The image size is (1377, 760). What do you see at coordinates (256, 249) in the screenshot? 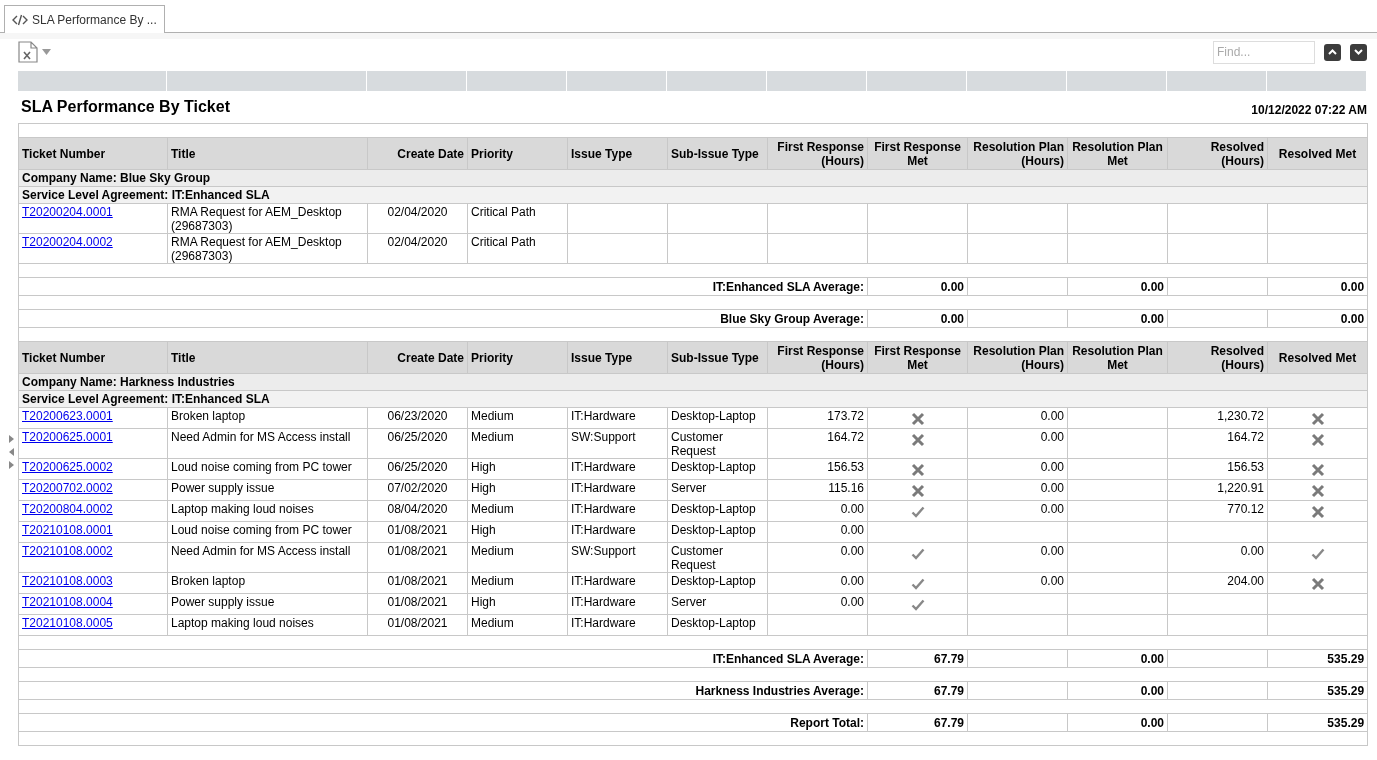
I see `ticket-title: RMA Request for AEM_Desktop (29687303)` at bounding box center [256, 249].